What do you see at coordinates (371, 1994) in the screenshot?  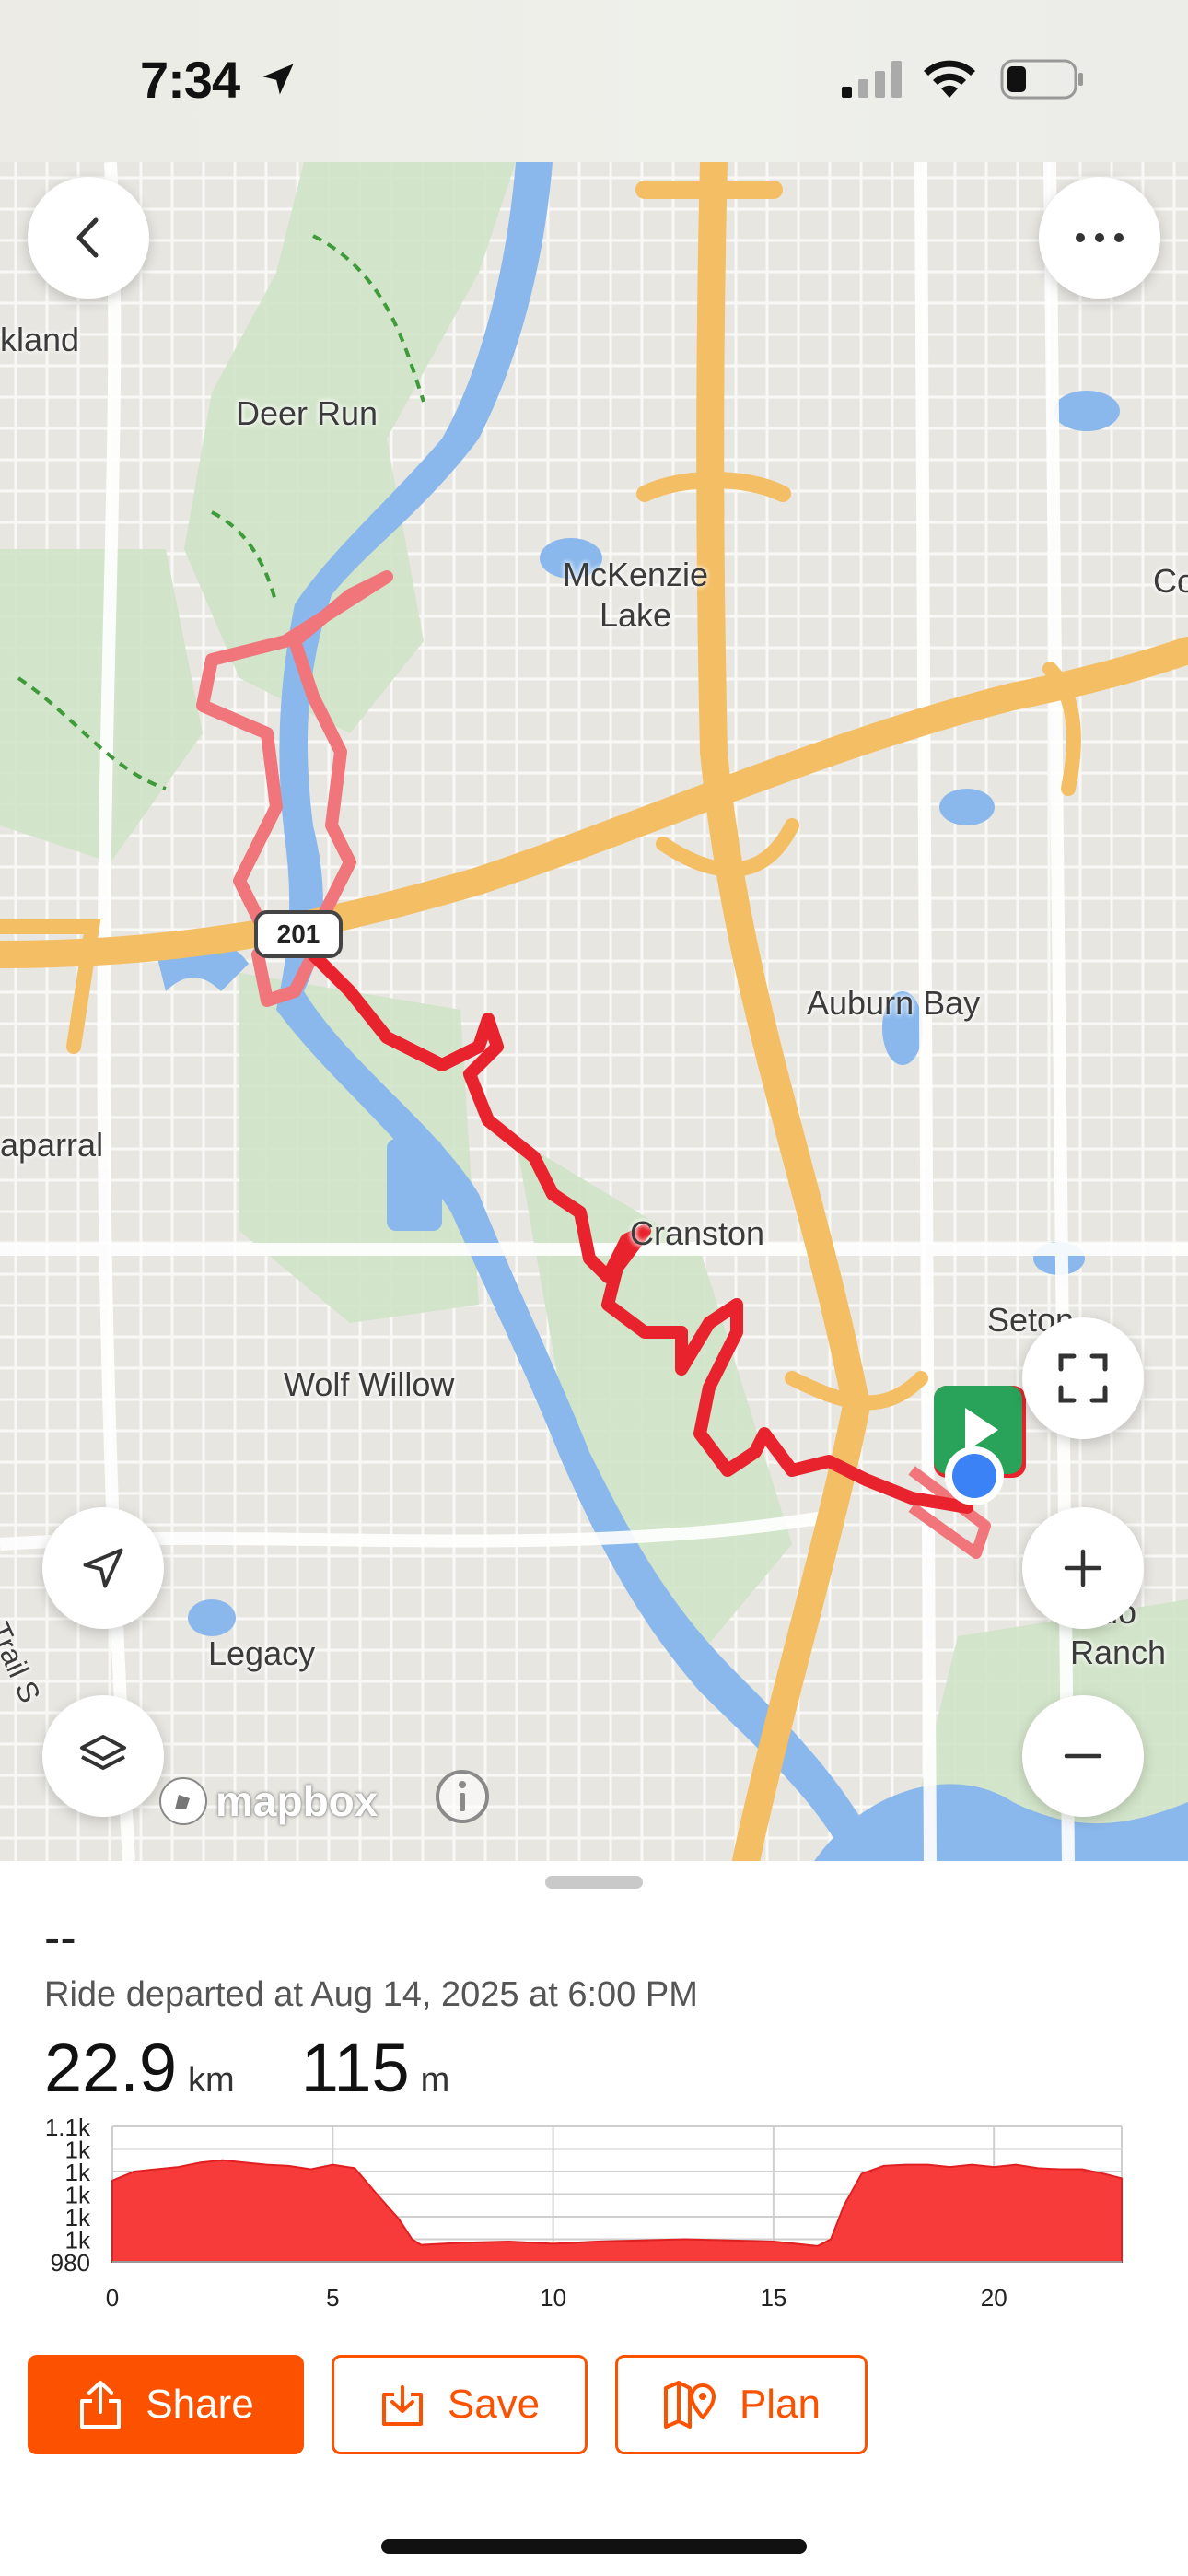 I see `ride-departed-time: Ride departed at Aug 14, 2025 at 6:00 PM` at bounding box center [371, 1994].